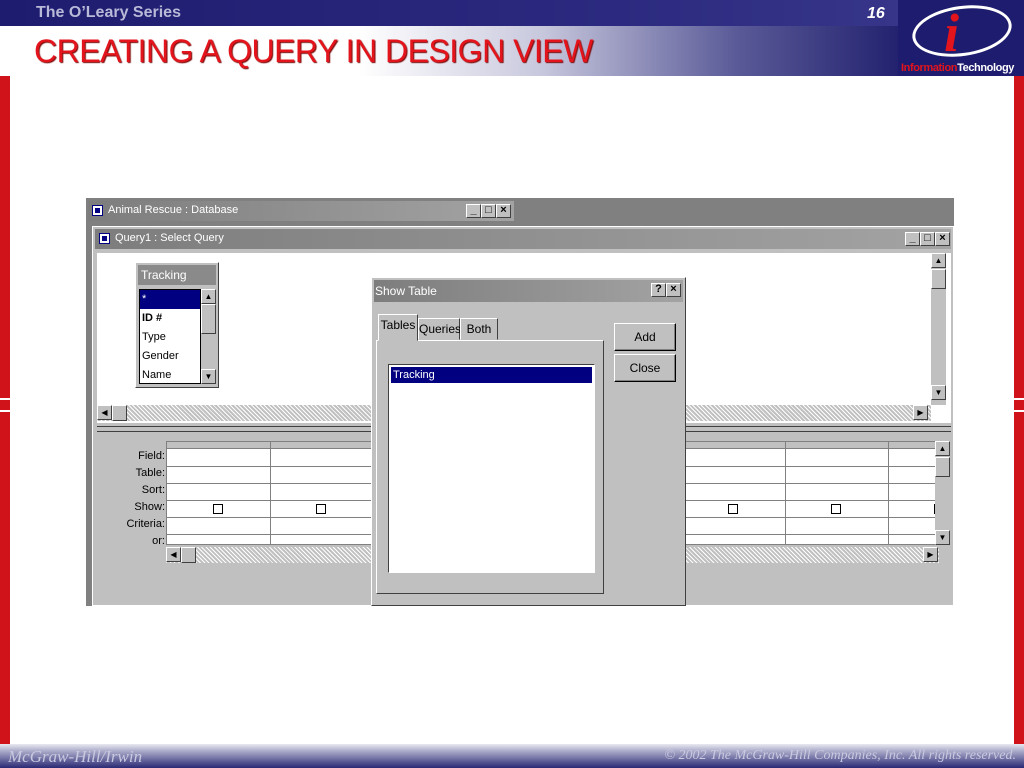 This screenshot has width=1024, height=768. What do you see at coordinates (170, 299) in the screenshot?
I see `field-list-item: *` at bounding box center [170, 299].